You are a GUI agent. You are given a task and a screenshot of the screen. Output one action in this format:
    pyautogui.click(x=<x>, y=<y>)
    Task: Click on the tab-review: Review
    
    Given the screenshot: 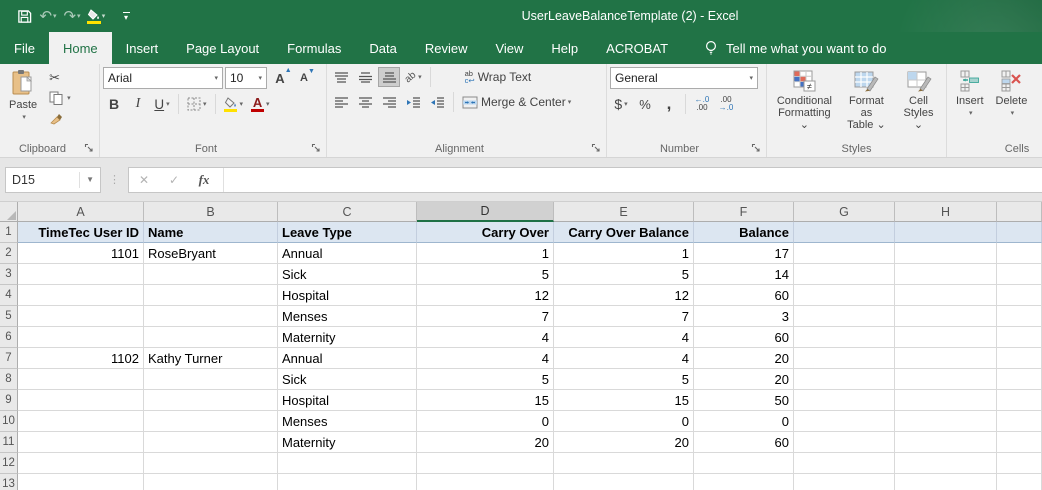 What is the action you would take?
    pyautogui.click(x=446, y=48)
    